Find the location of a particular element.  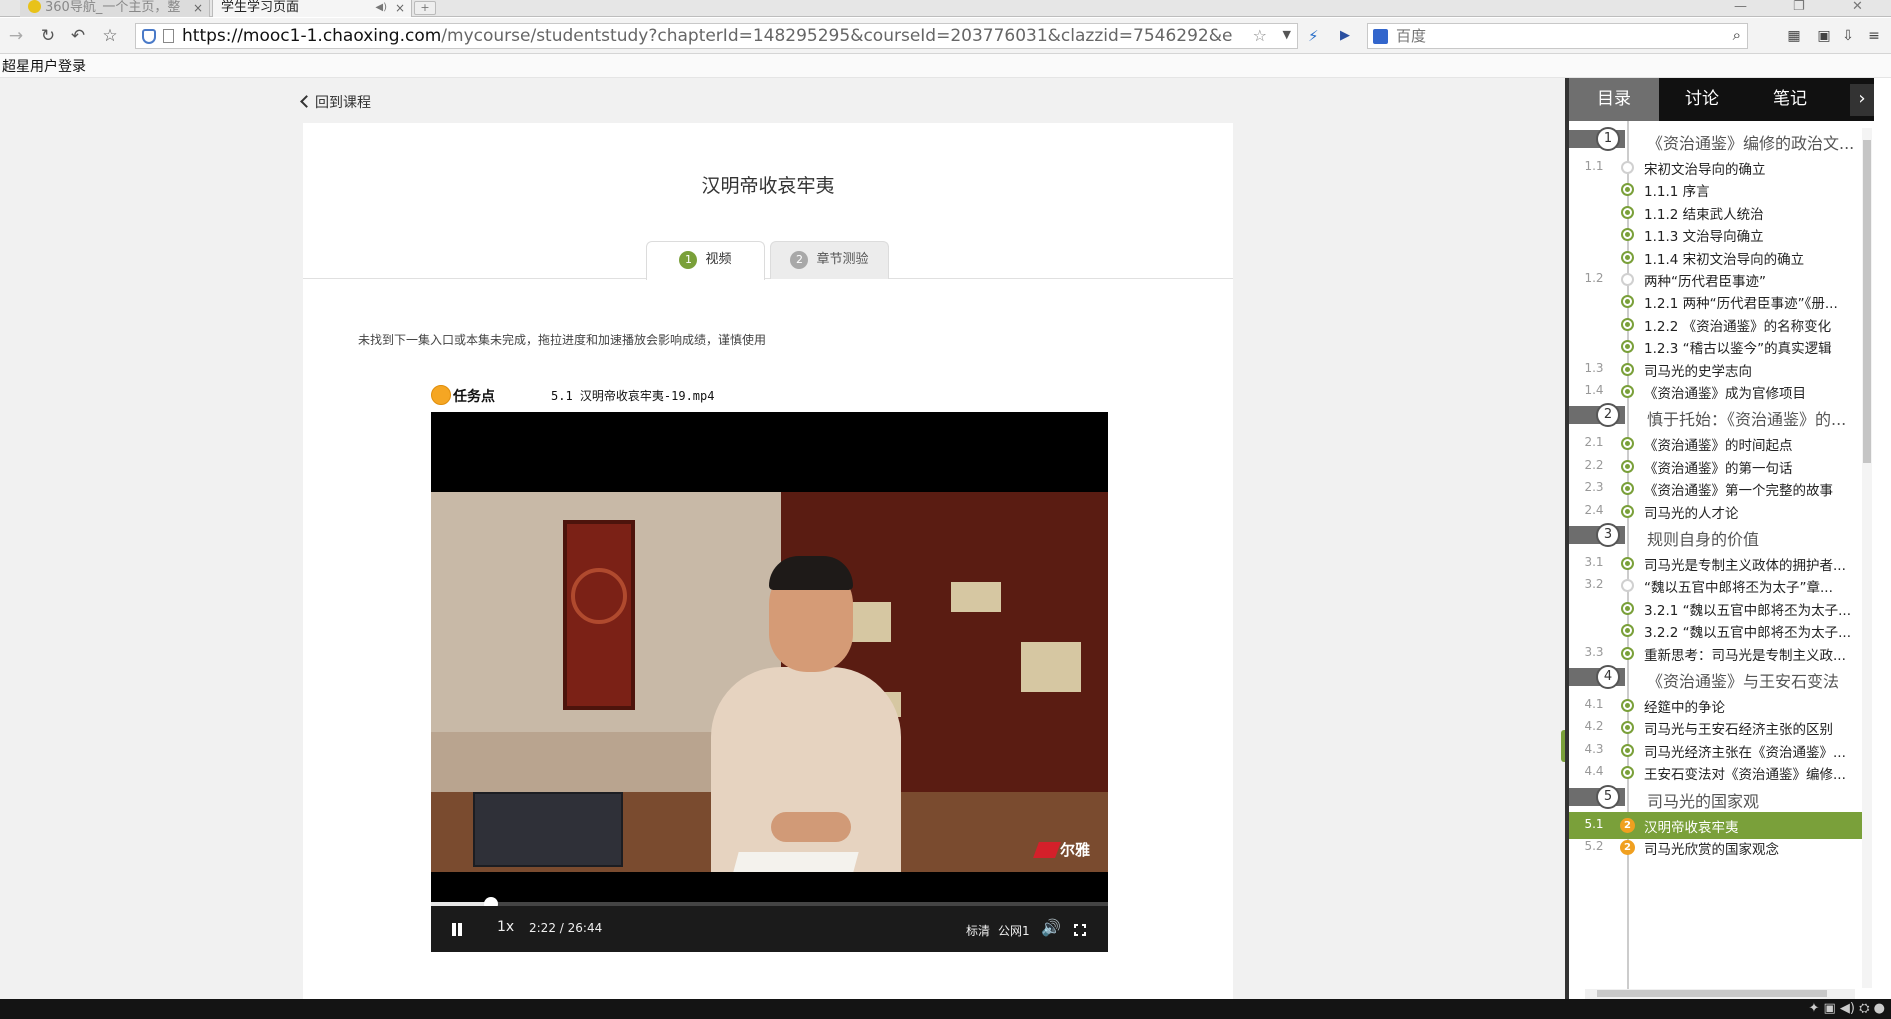

network-line-button: 公网1 is located at coordinates (1014, 930).